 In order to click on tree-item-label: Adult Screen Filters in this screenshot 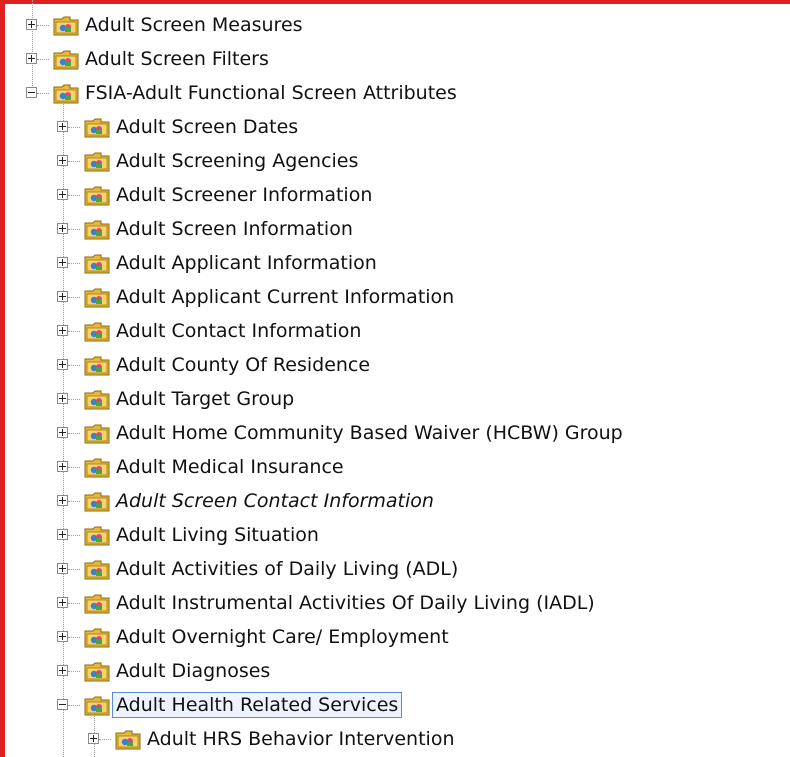, I will do `click(177, 59)`.